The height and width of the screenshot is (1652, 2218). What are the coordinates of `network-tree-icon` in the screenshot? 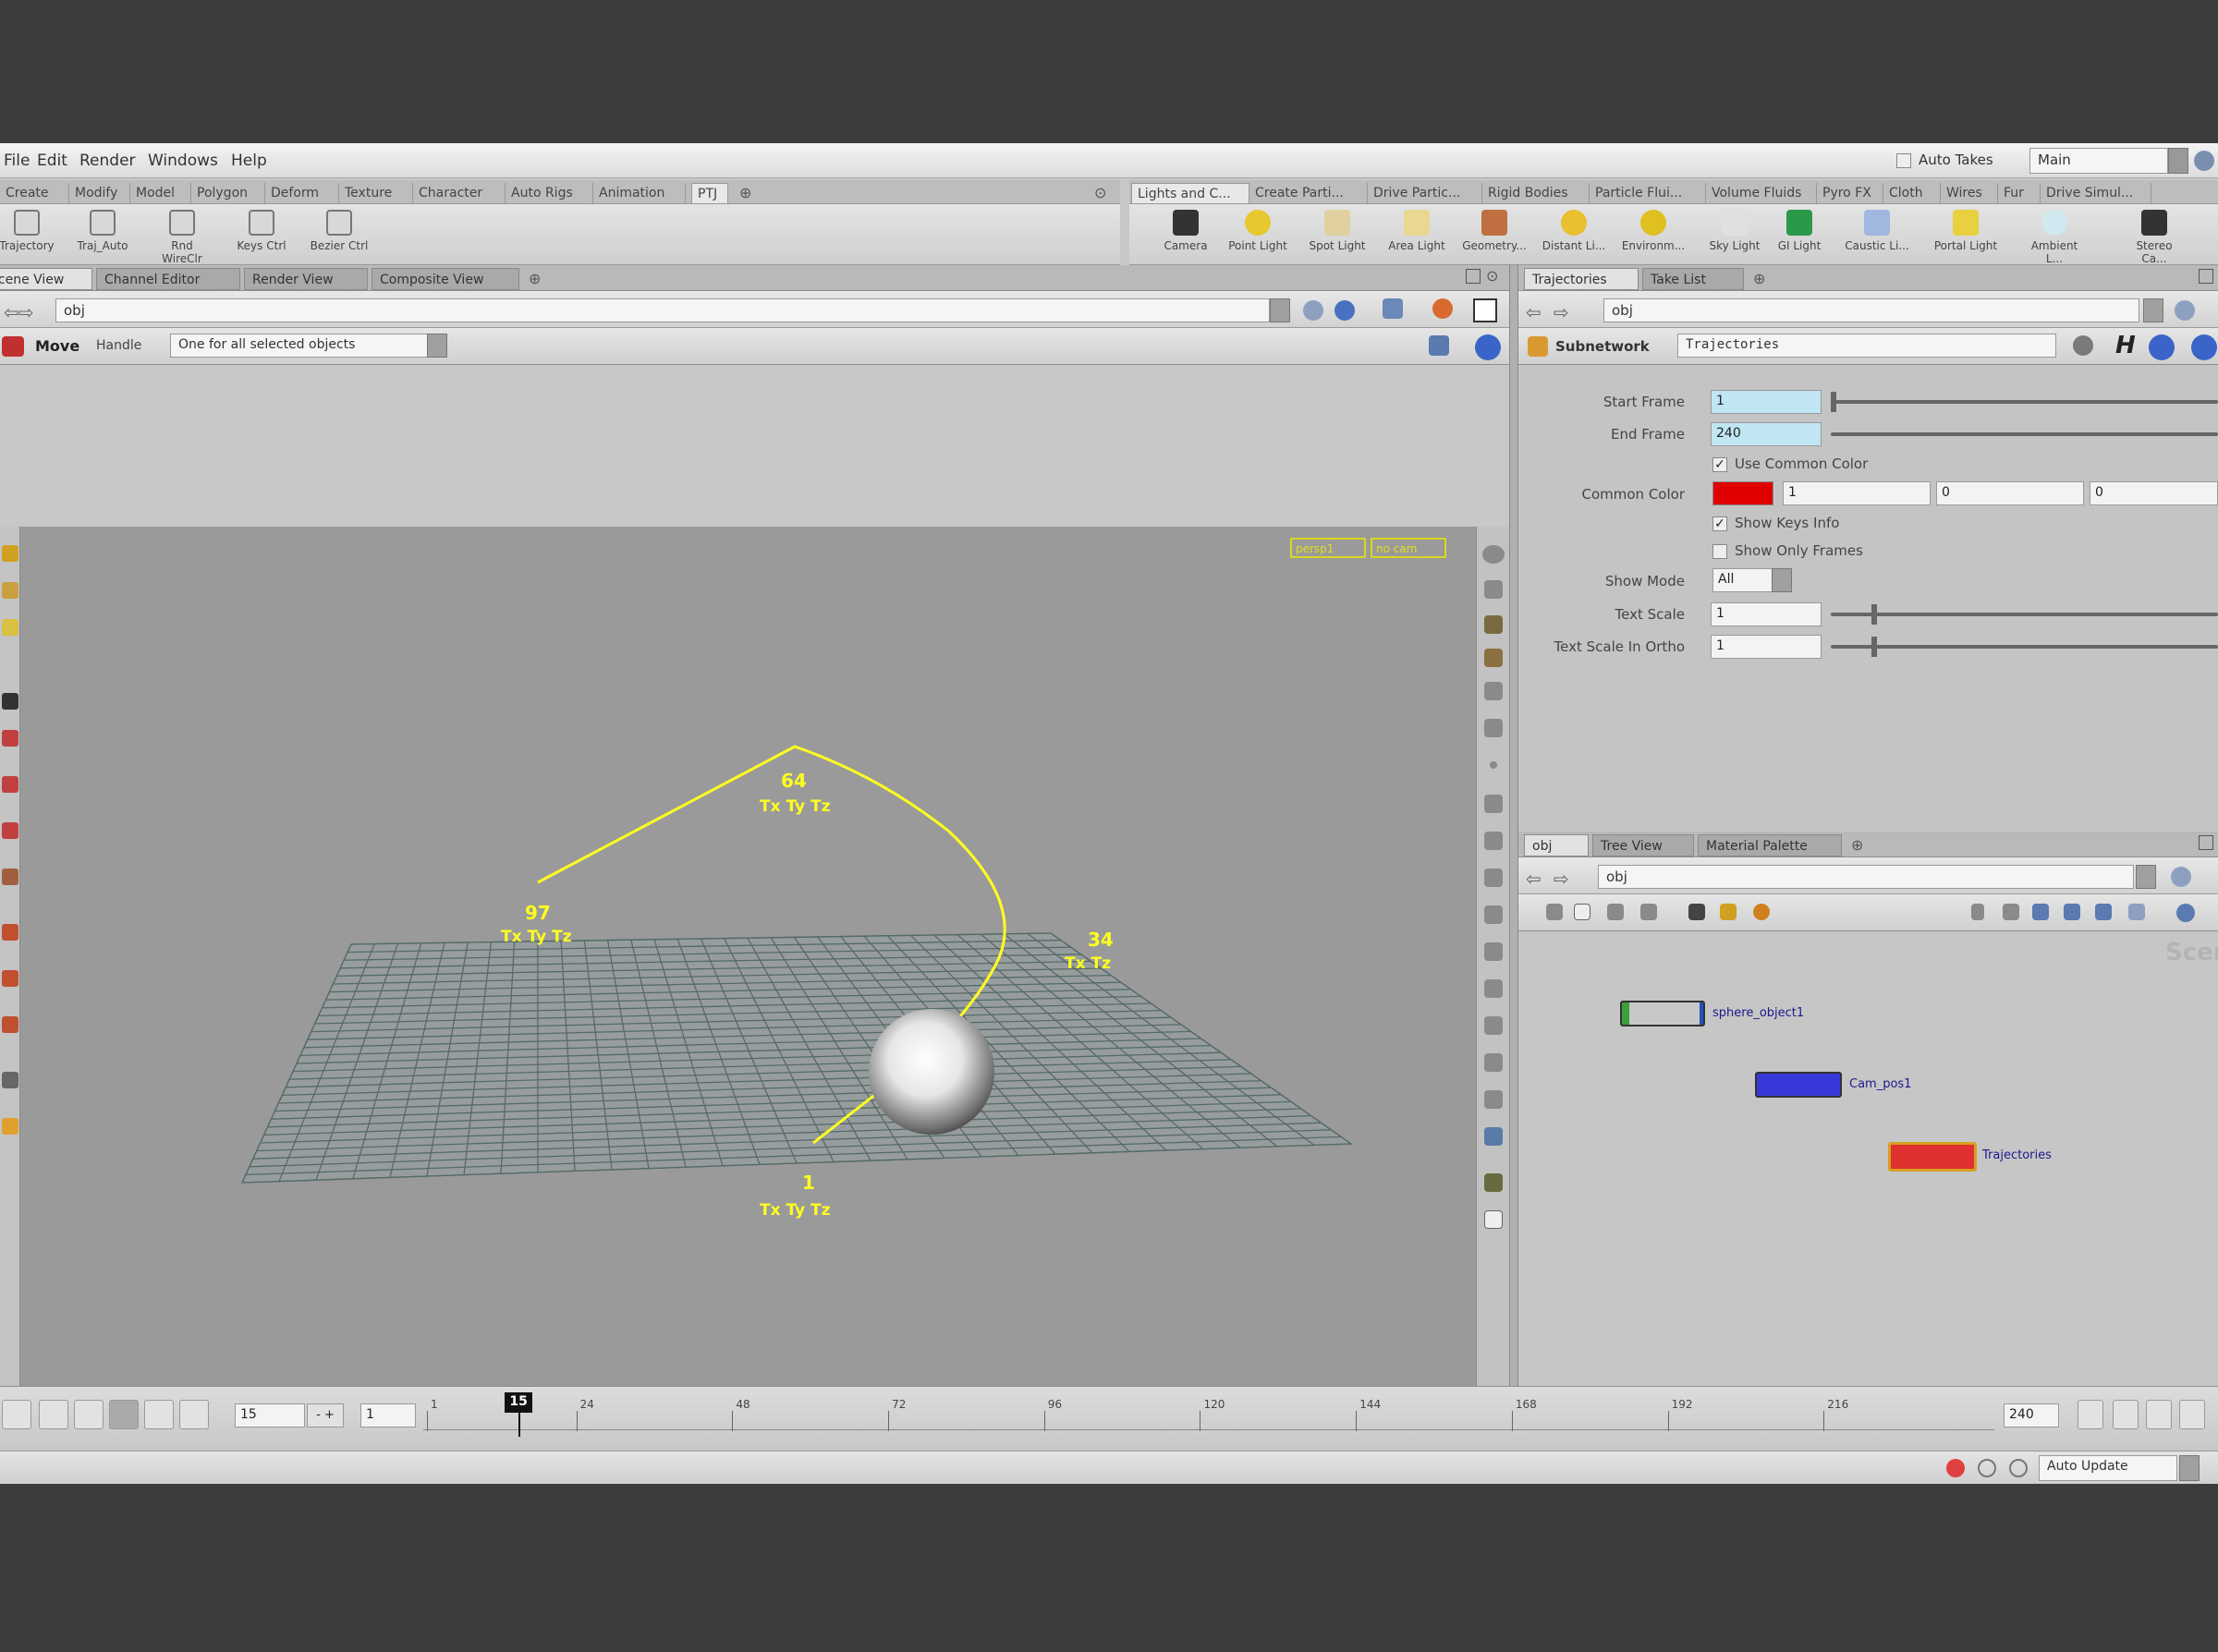 It's located at (2040, 912).